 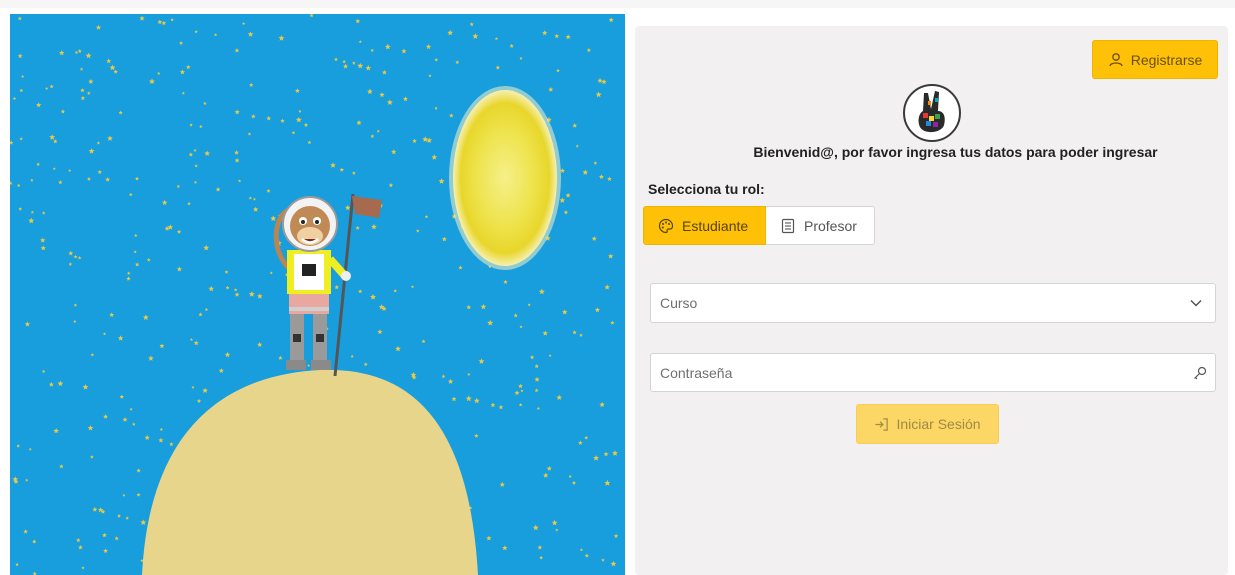 What do you see at coordinates (666, 225) in the screenshot?
I see `palette-icon` at bounding box center [666, 225].